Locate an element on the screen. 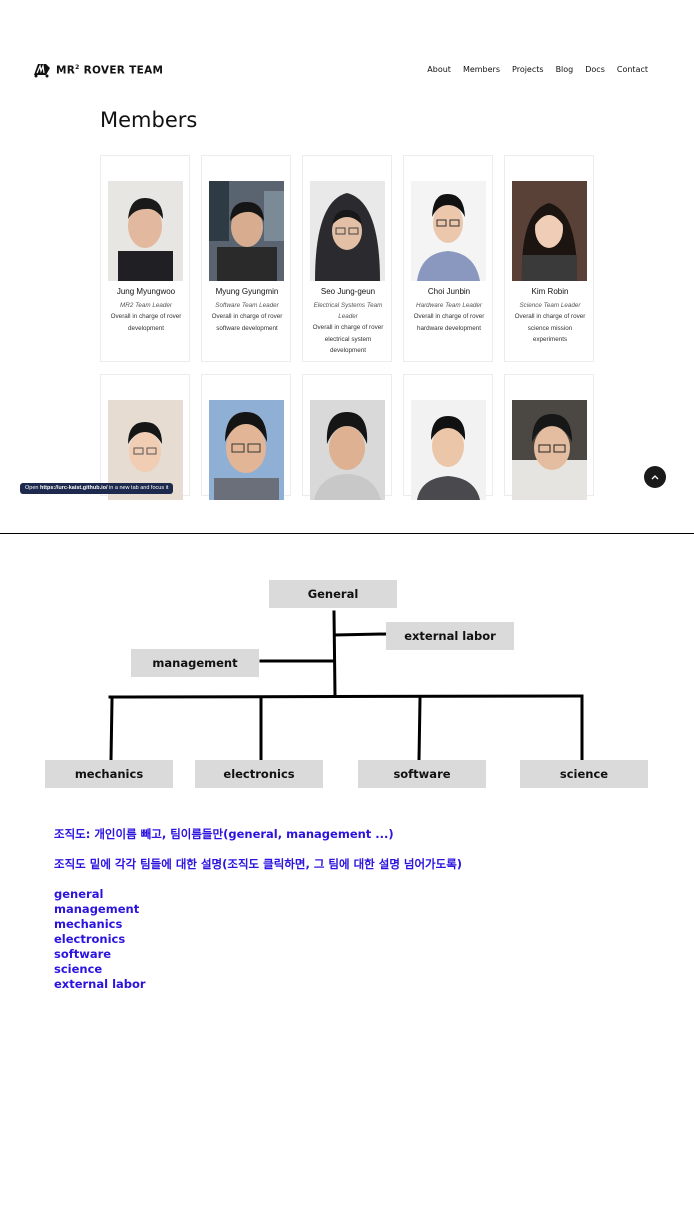 The image size is (694, 1214). nav-blog: Blog is located at coordinates (565, 69).